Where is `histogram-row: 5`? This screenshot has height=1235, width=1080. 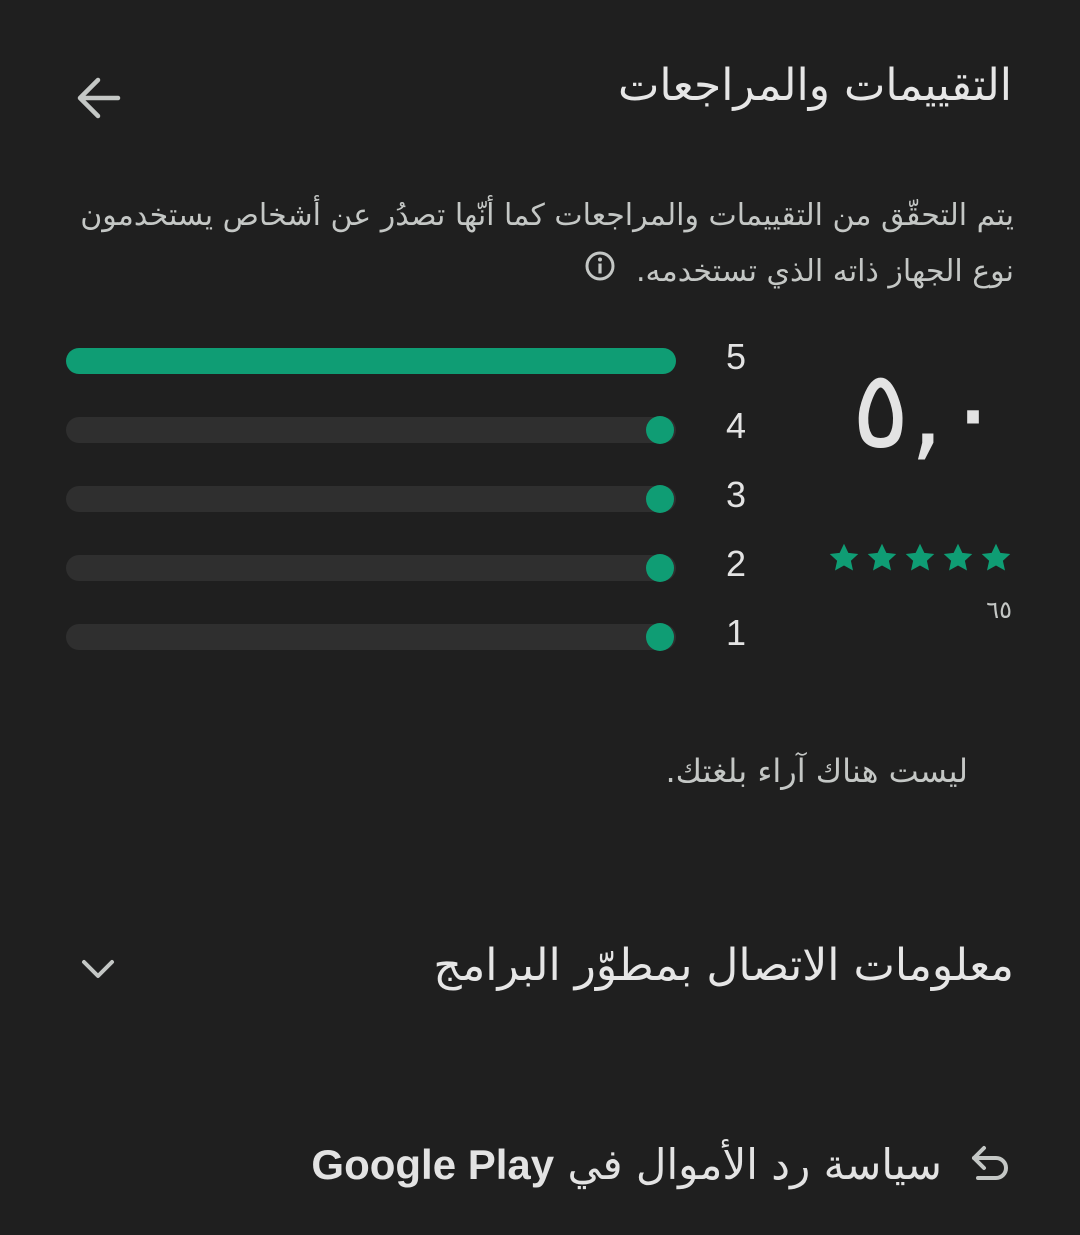 histogram-row: 5 is located at coordinates (416, 356).